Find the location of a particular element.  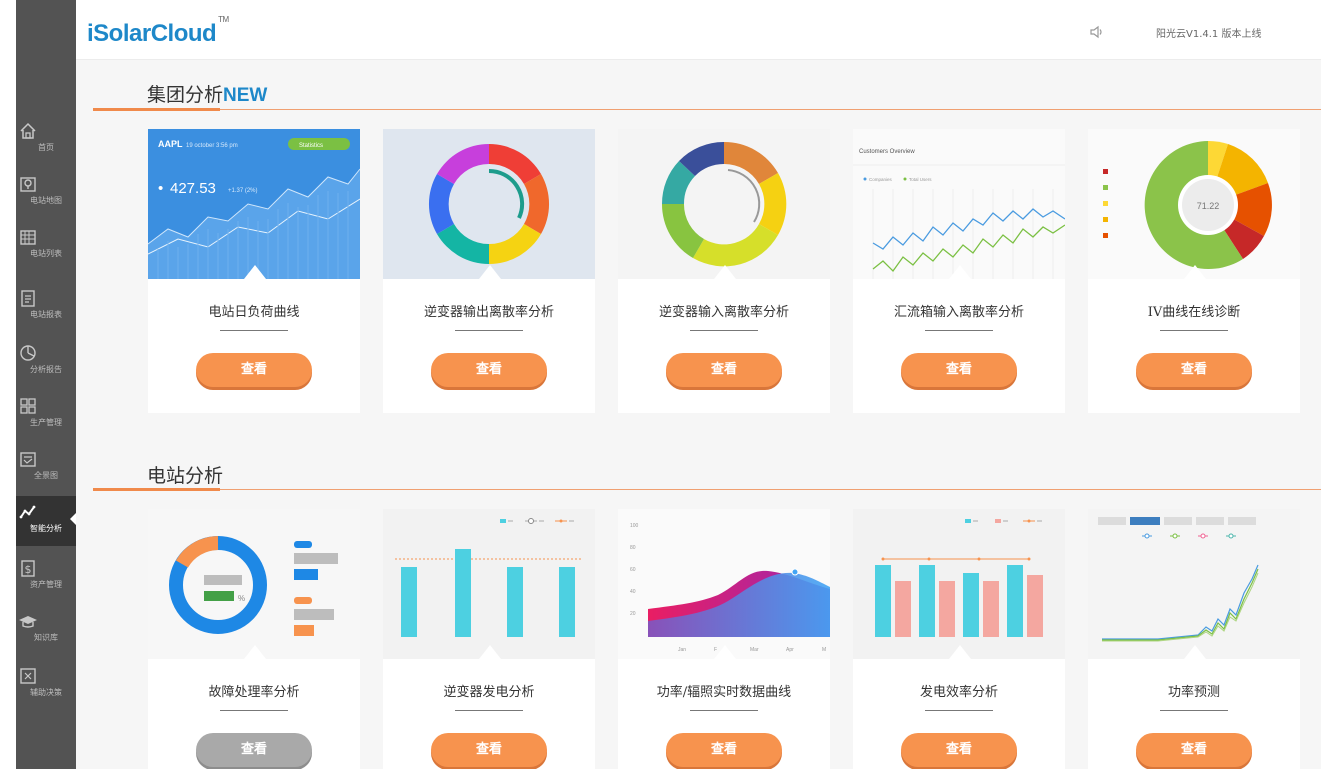

sidebar-item-label: 电站地图 is located at coordinates (46, 200).